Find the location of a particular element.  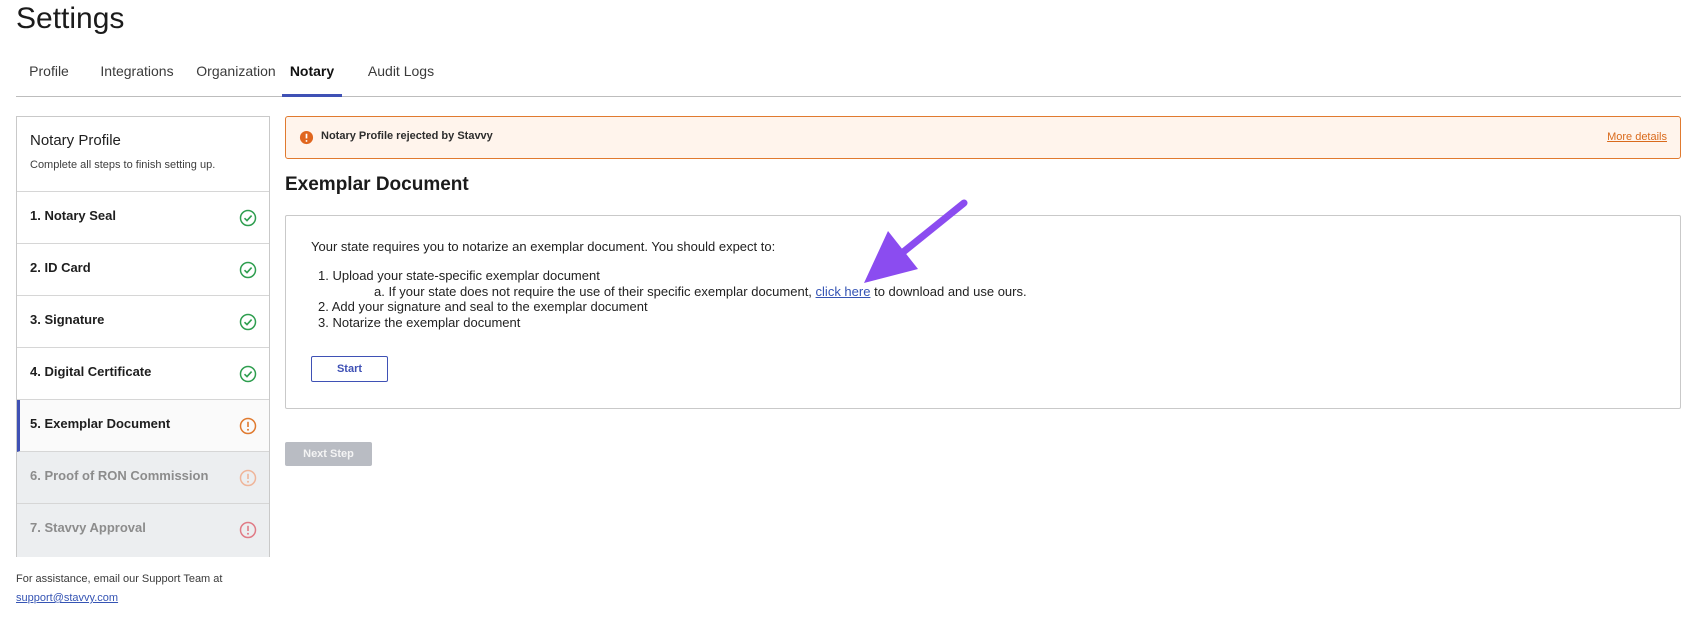

tab-audit-logs: Audit Logs is located at coordinates (401, 75).